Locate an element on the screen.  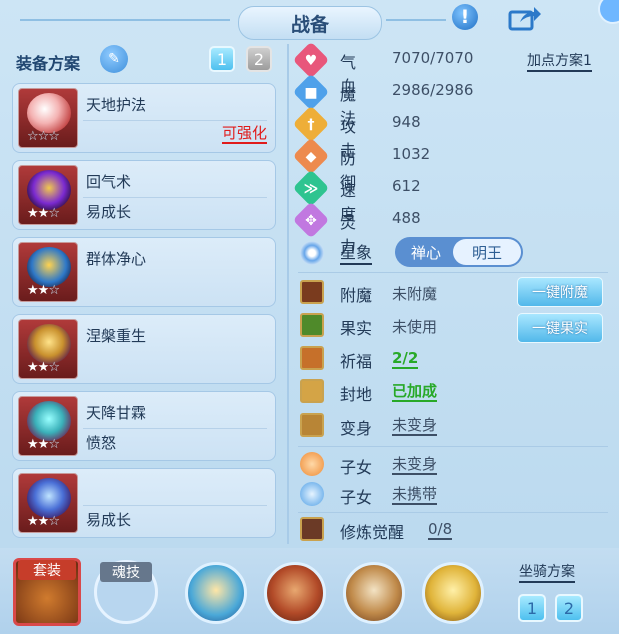
skill-card: ★★☆ 易成长 is located at coordinates (144, 503).